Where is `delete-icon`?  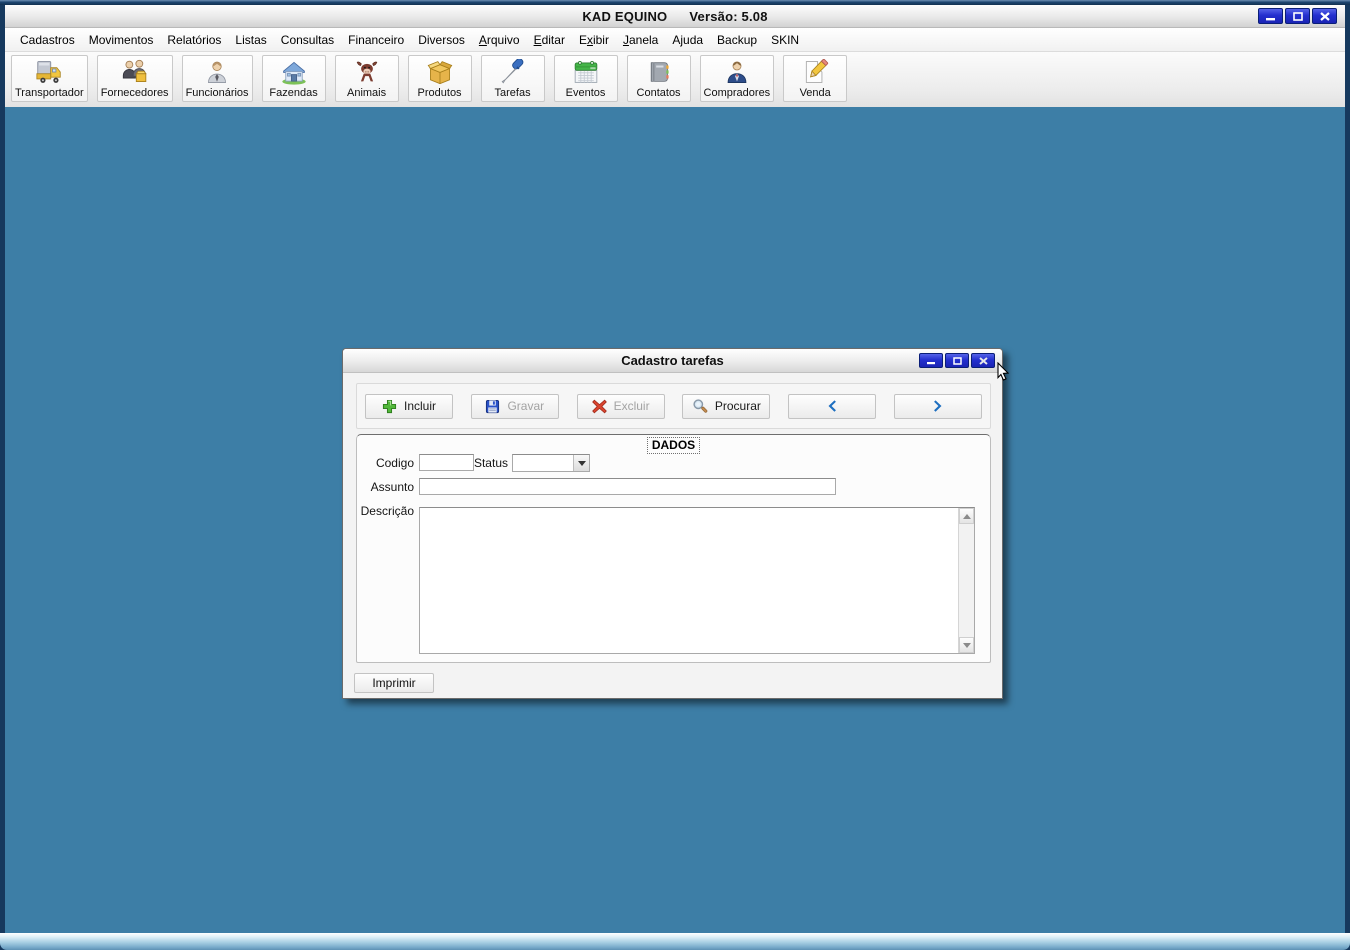
delete-icon is located at coordinates (599, 406).